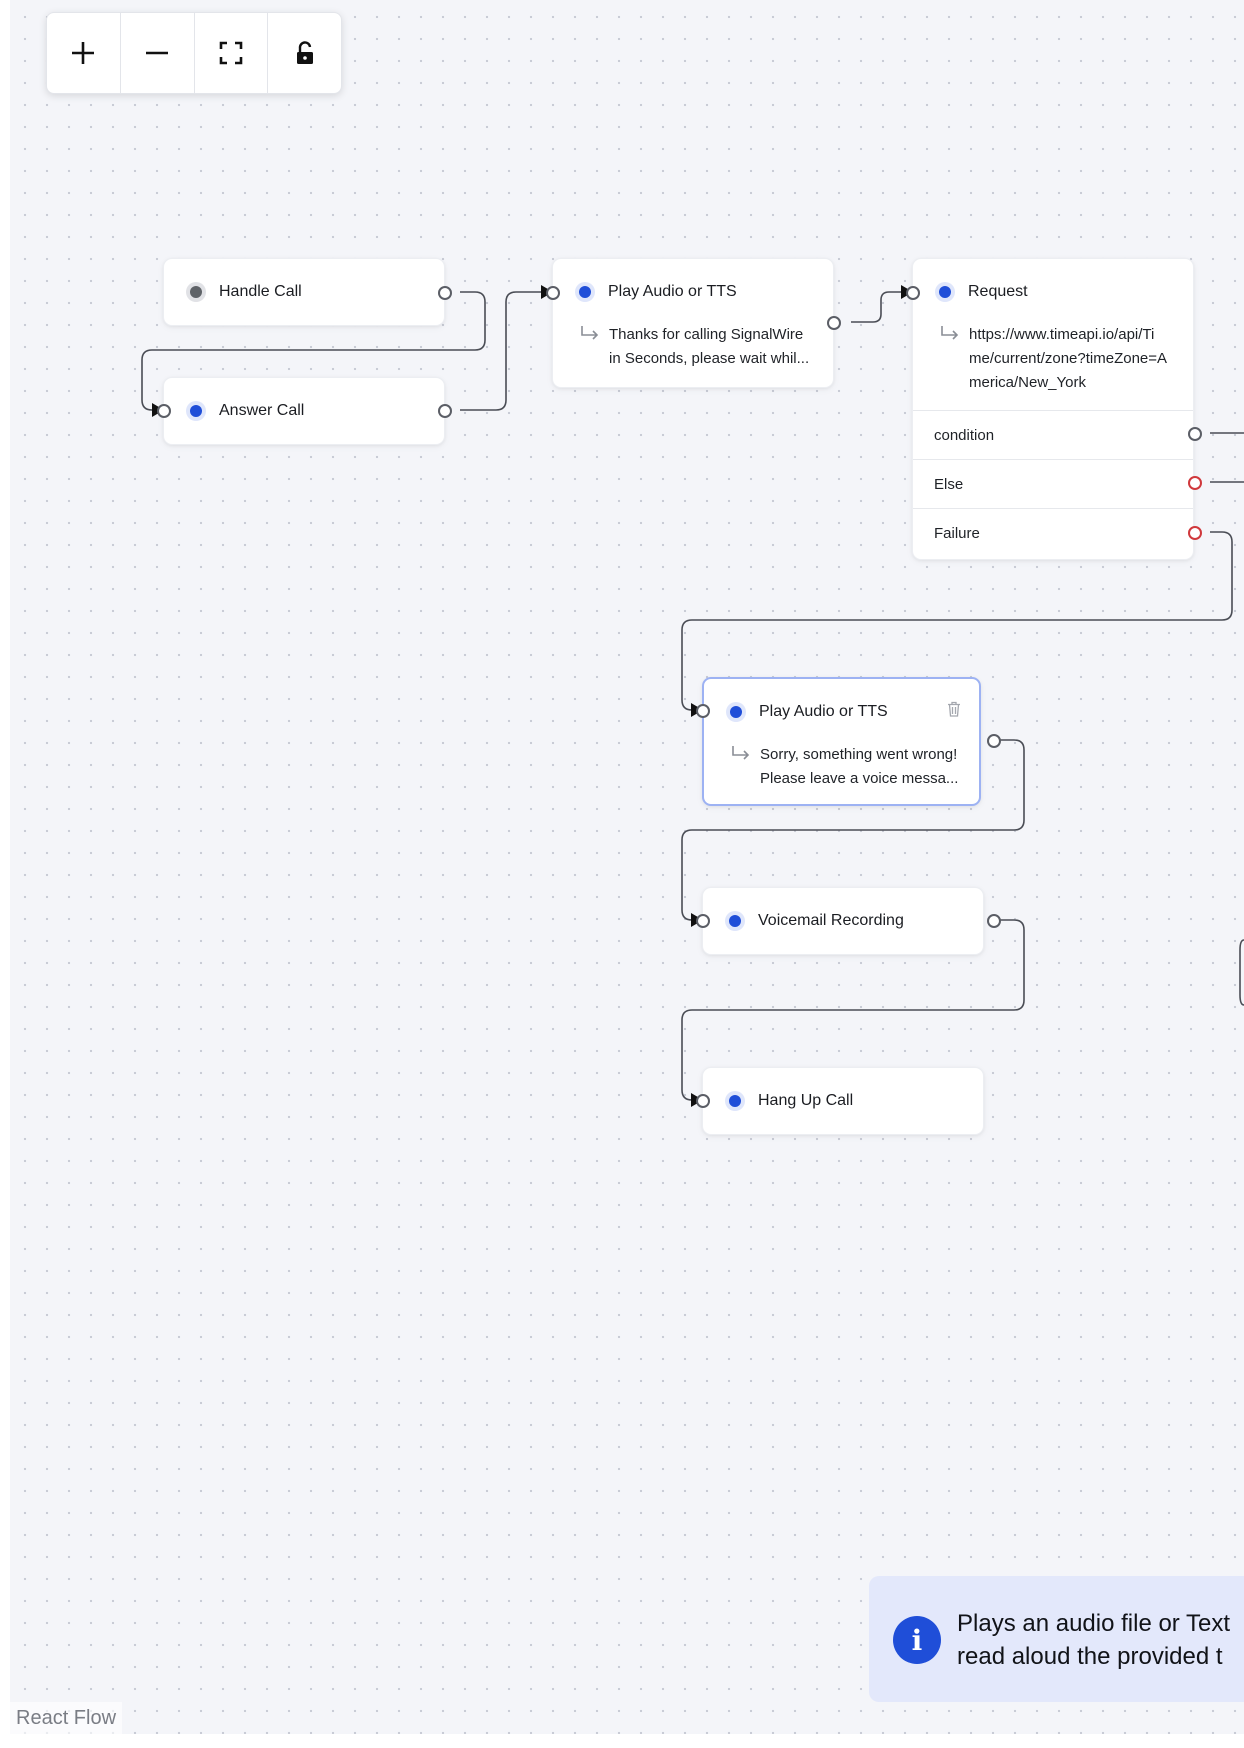 The height and width of the screenshot is (1748, 1244). I want to click on node-hang-up-call: Hang Up Call, so click(843, 1101).